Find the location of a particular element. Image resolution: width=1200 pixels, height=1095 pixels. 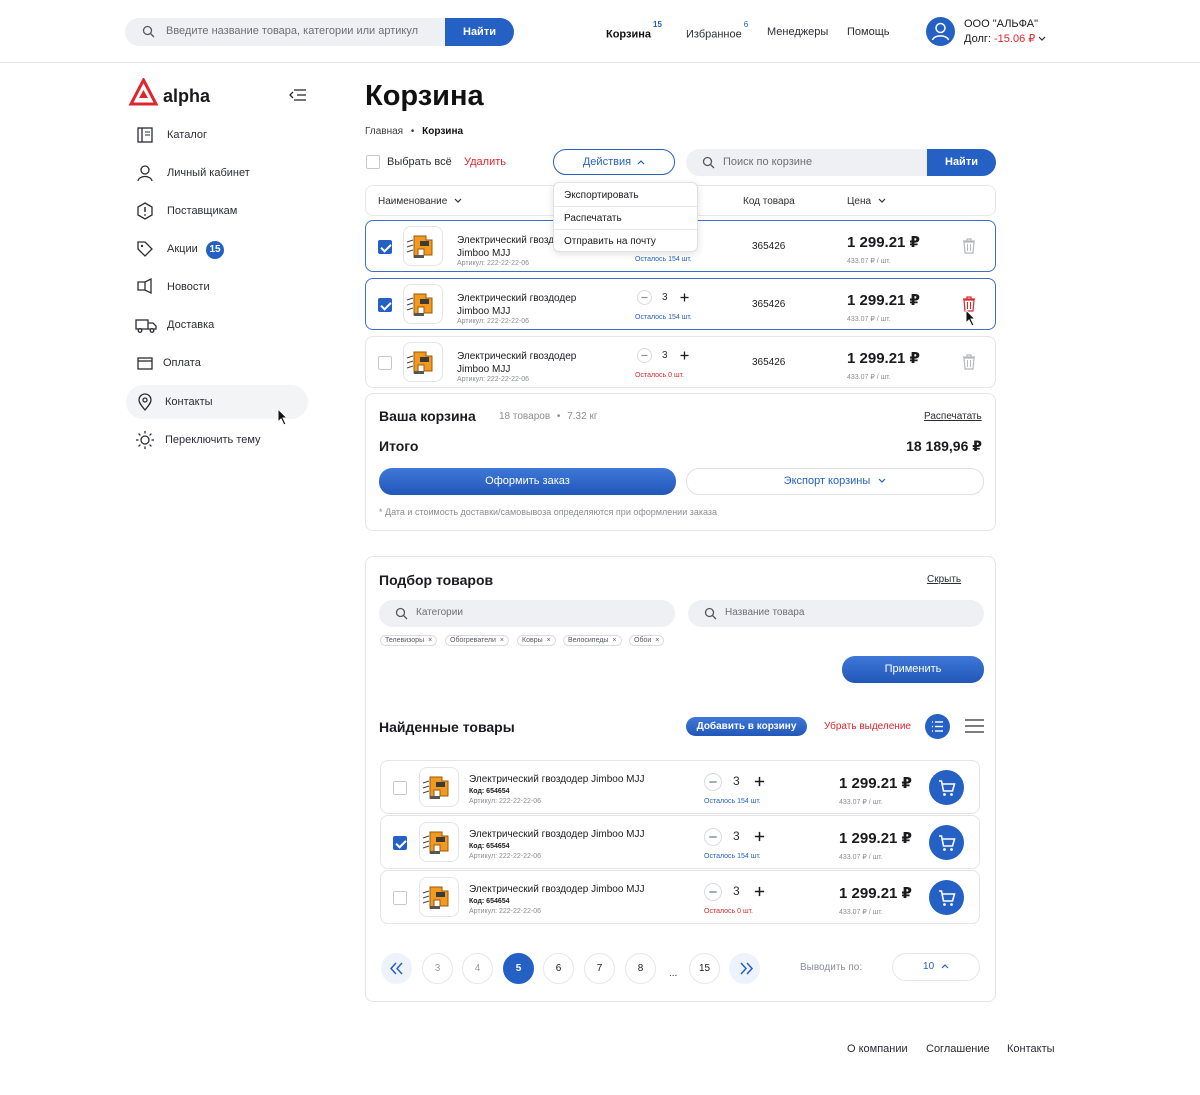

nav-help: Помощь is located at coordinates (868, 32).